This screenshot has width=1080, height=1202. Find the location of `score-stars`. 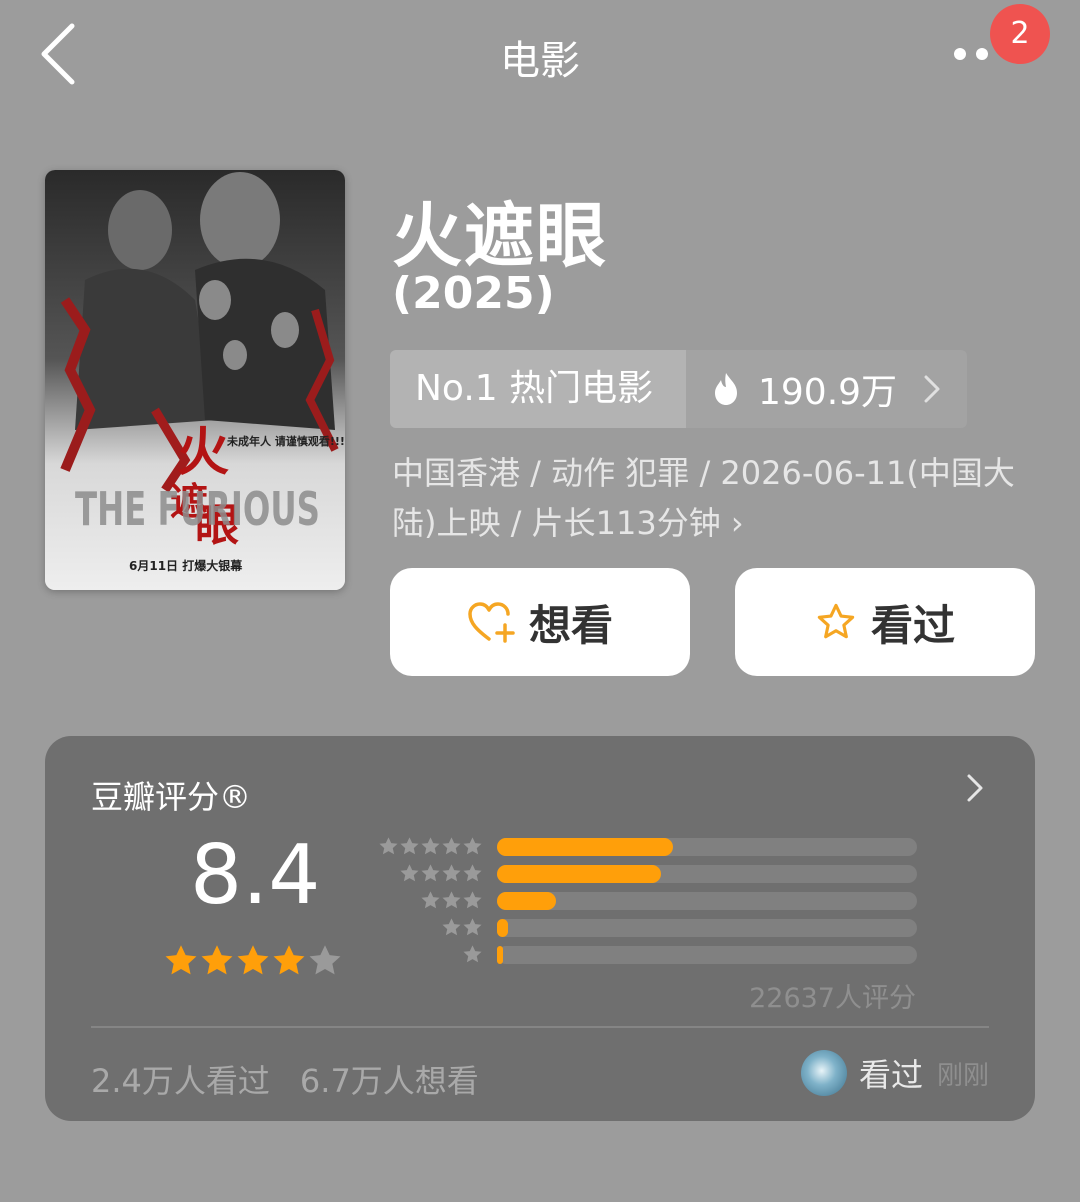

score-stars is located at coordinates (253, 961).